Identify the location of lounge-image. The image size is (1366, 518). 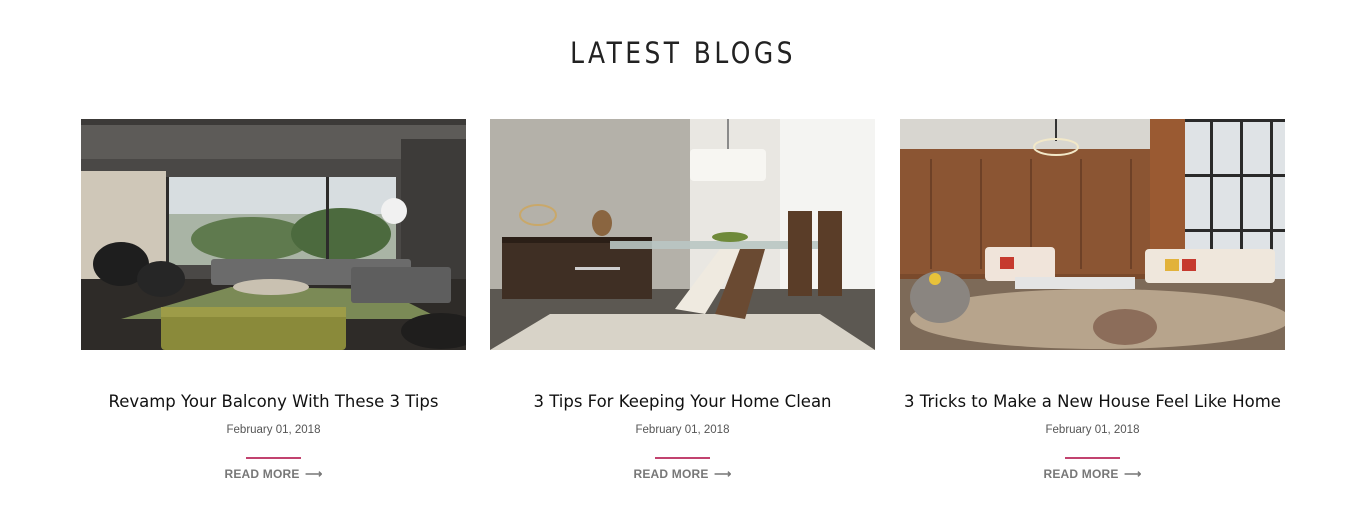
(1092, 234).